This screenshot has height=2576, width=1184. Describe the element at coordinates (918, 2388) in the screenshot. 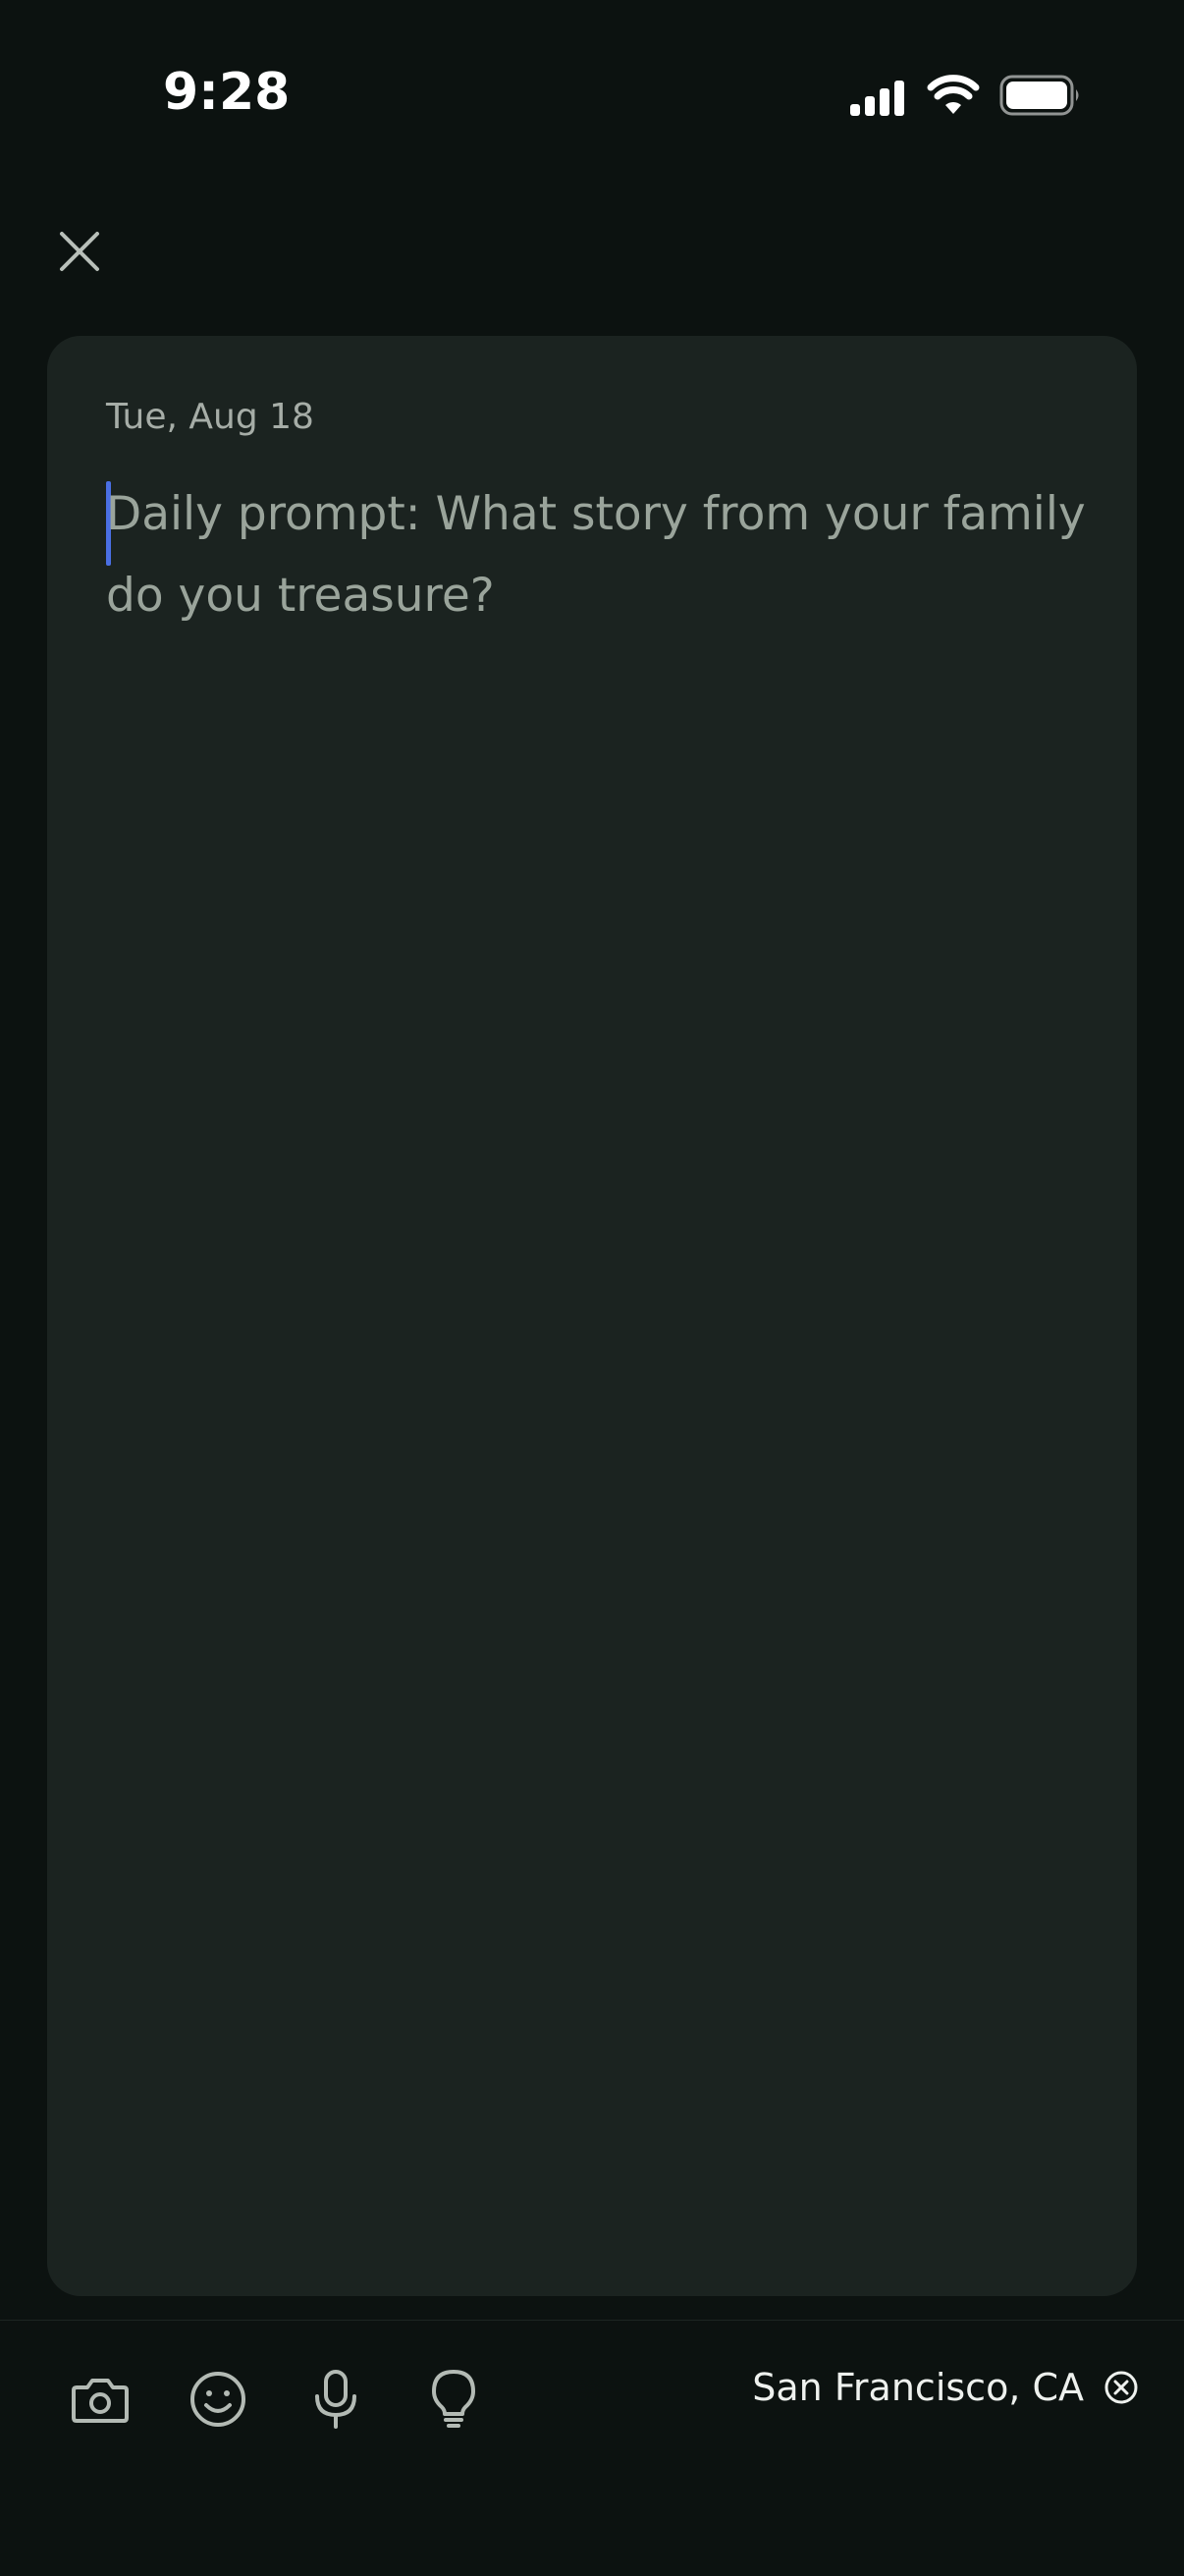

I see `location-label: San Francisco, CA` at that location.